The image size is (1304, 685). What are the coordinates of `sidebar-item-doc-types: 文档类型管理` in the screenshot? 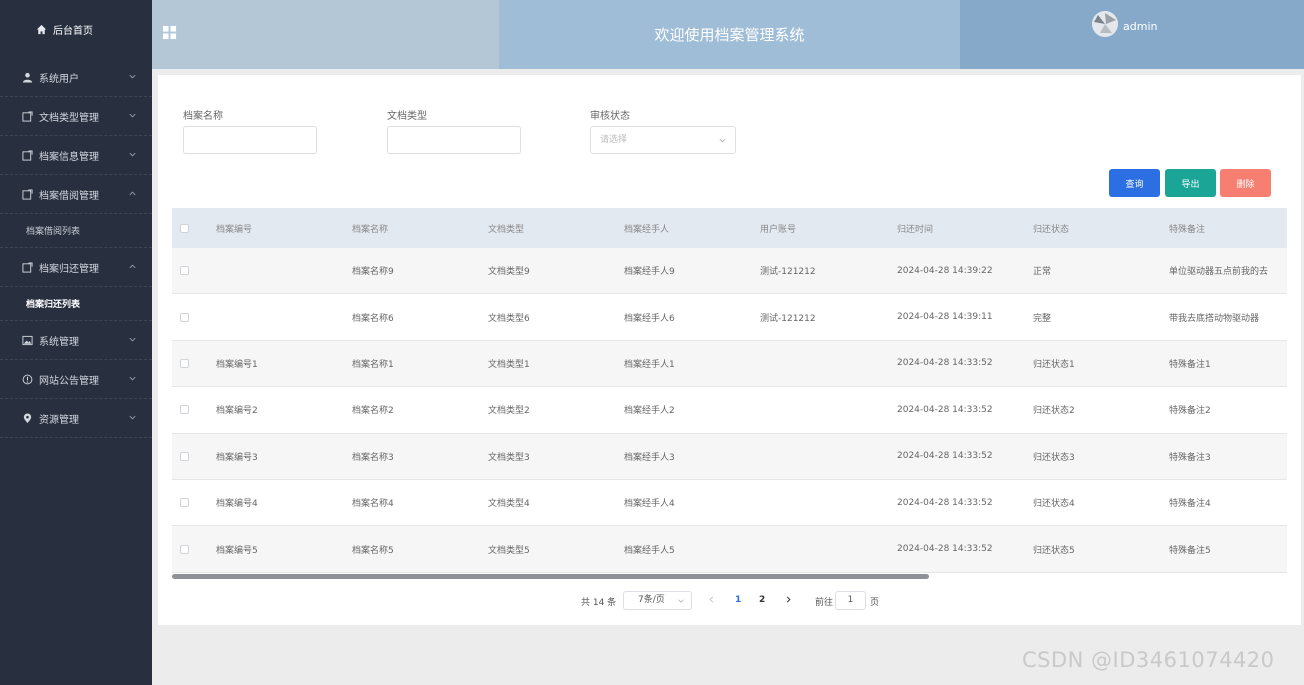 It's located at (76, 116).